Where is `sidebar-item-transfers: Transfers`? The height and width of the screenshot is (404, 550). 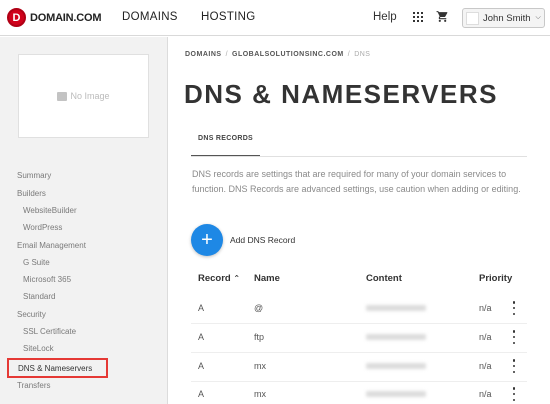
sidebar-item-transfers: Transfers is located at coordinates (34, 385).